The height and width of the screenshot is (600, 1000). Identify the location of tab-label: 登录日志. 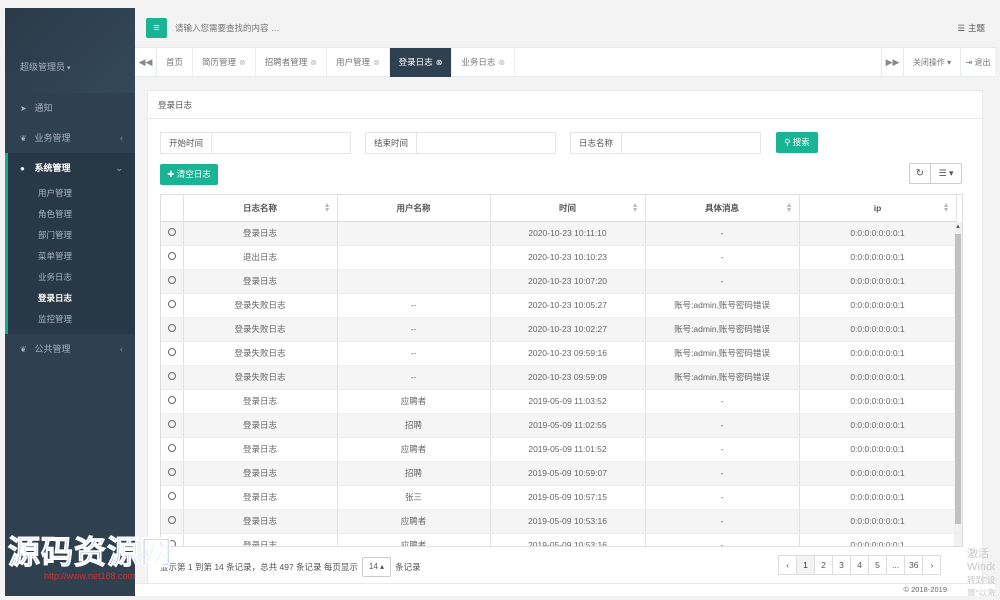
(415, 62).